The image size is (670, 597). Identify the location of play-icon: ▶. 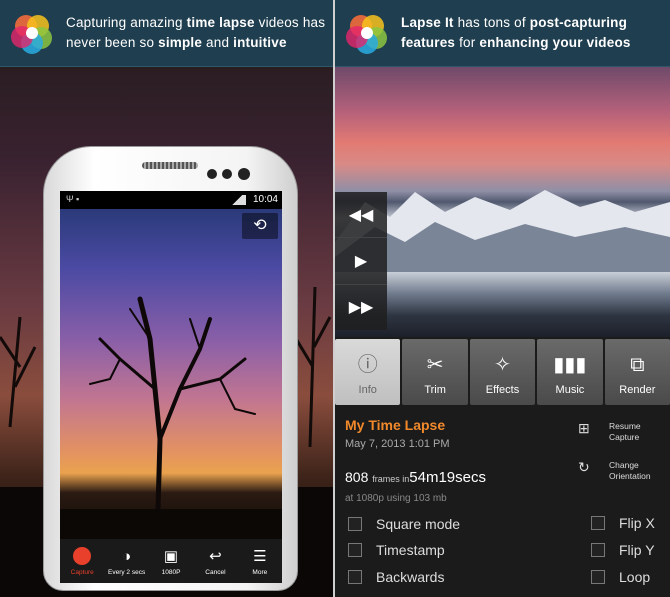
(361, 261).